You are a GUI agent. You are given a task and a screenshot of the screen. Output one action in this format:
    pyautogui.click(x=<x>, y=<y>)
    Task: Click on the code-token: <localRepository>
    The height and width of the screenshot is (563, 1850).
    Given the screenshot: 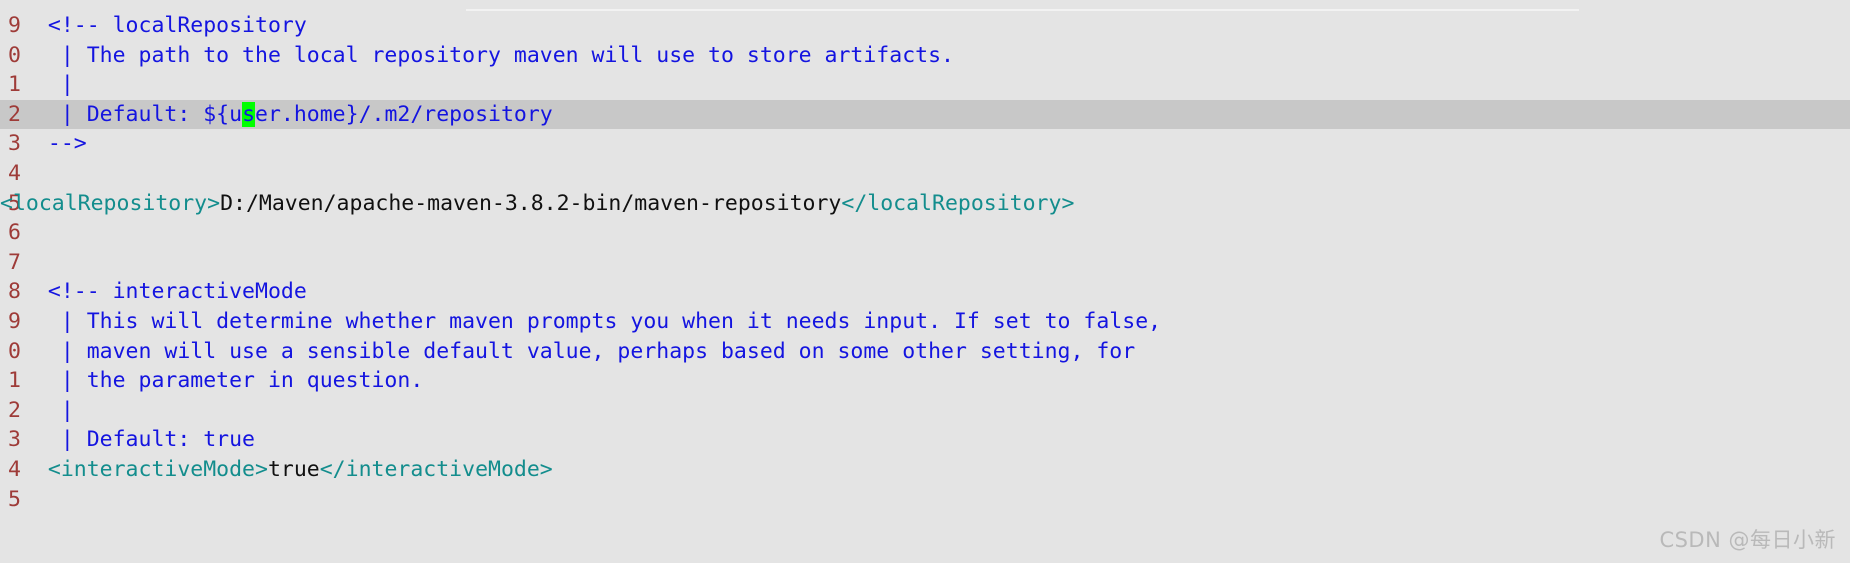 What is the action you would take?
    pyautogui.click(x=110, y=203)
    